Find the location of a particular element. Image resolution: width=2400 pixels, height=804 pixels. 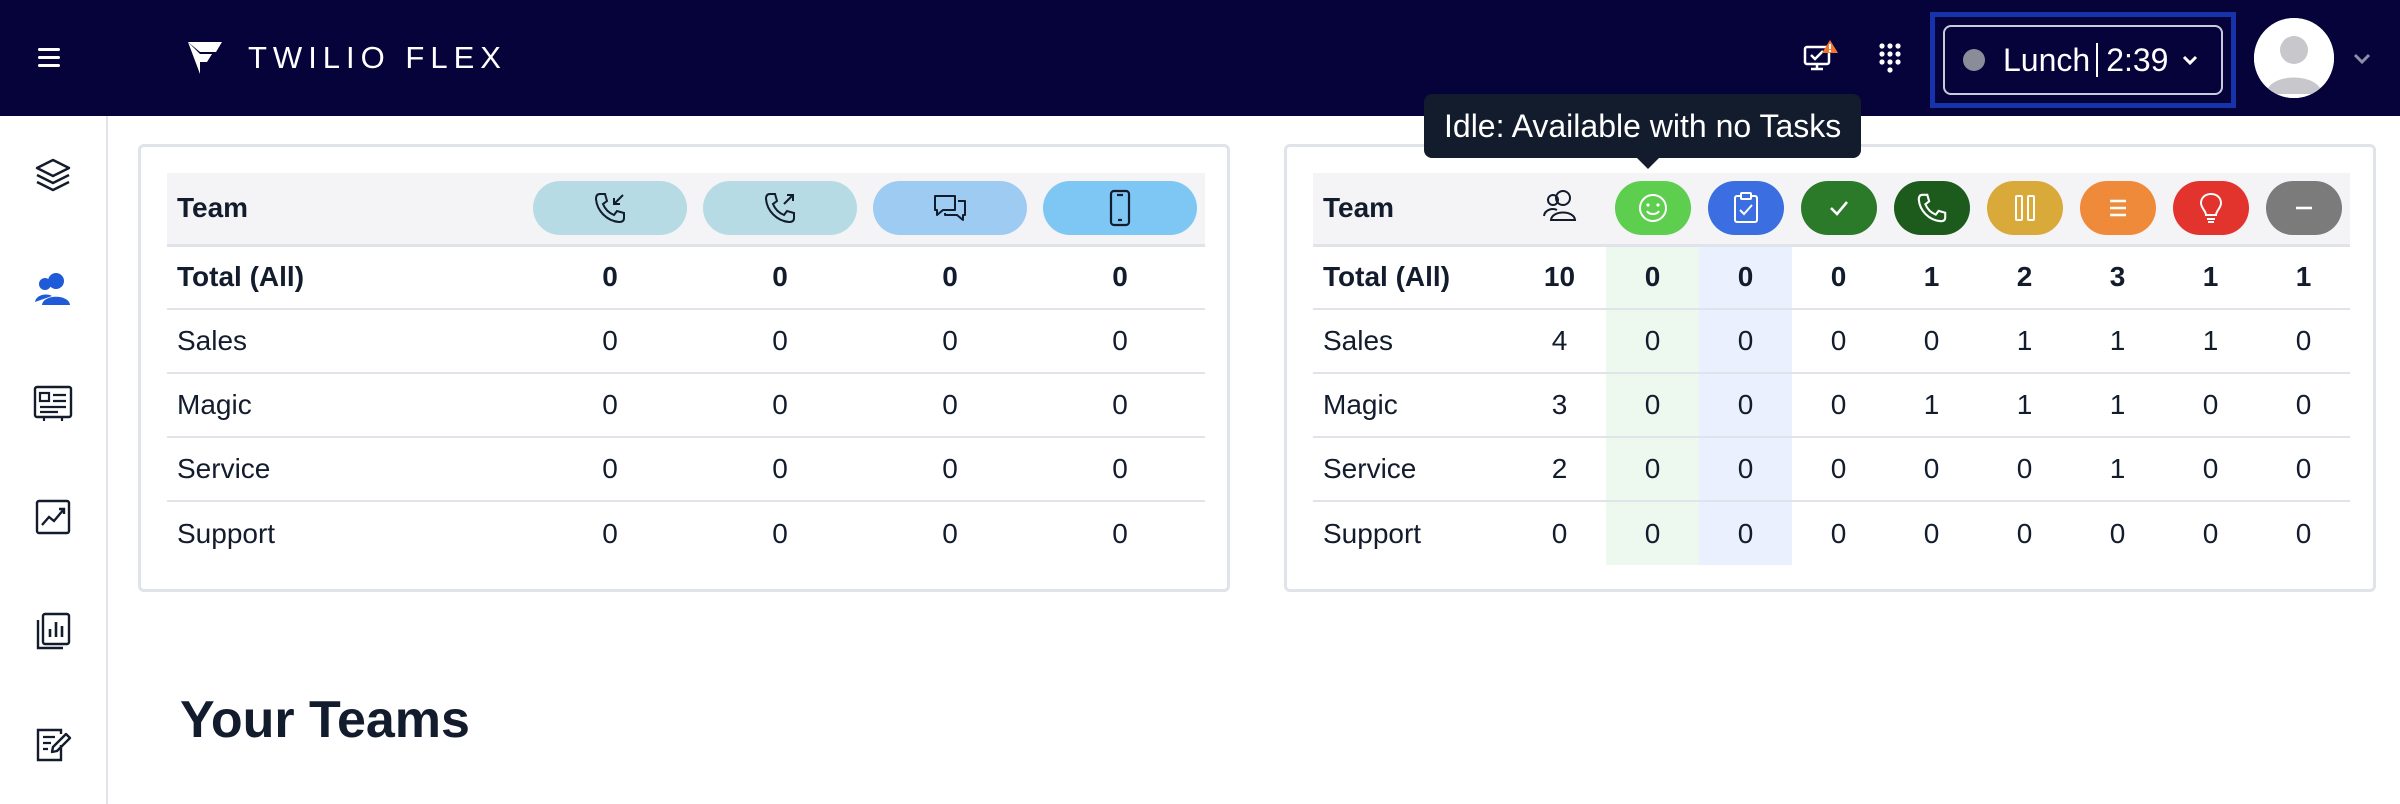

activity-status-dropdown: Lunch 2:39 is located at coordinates (2083, 60).